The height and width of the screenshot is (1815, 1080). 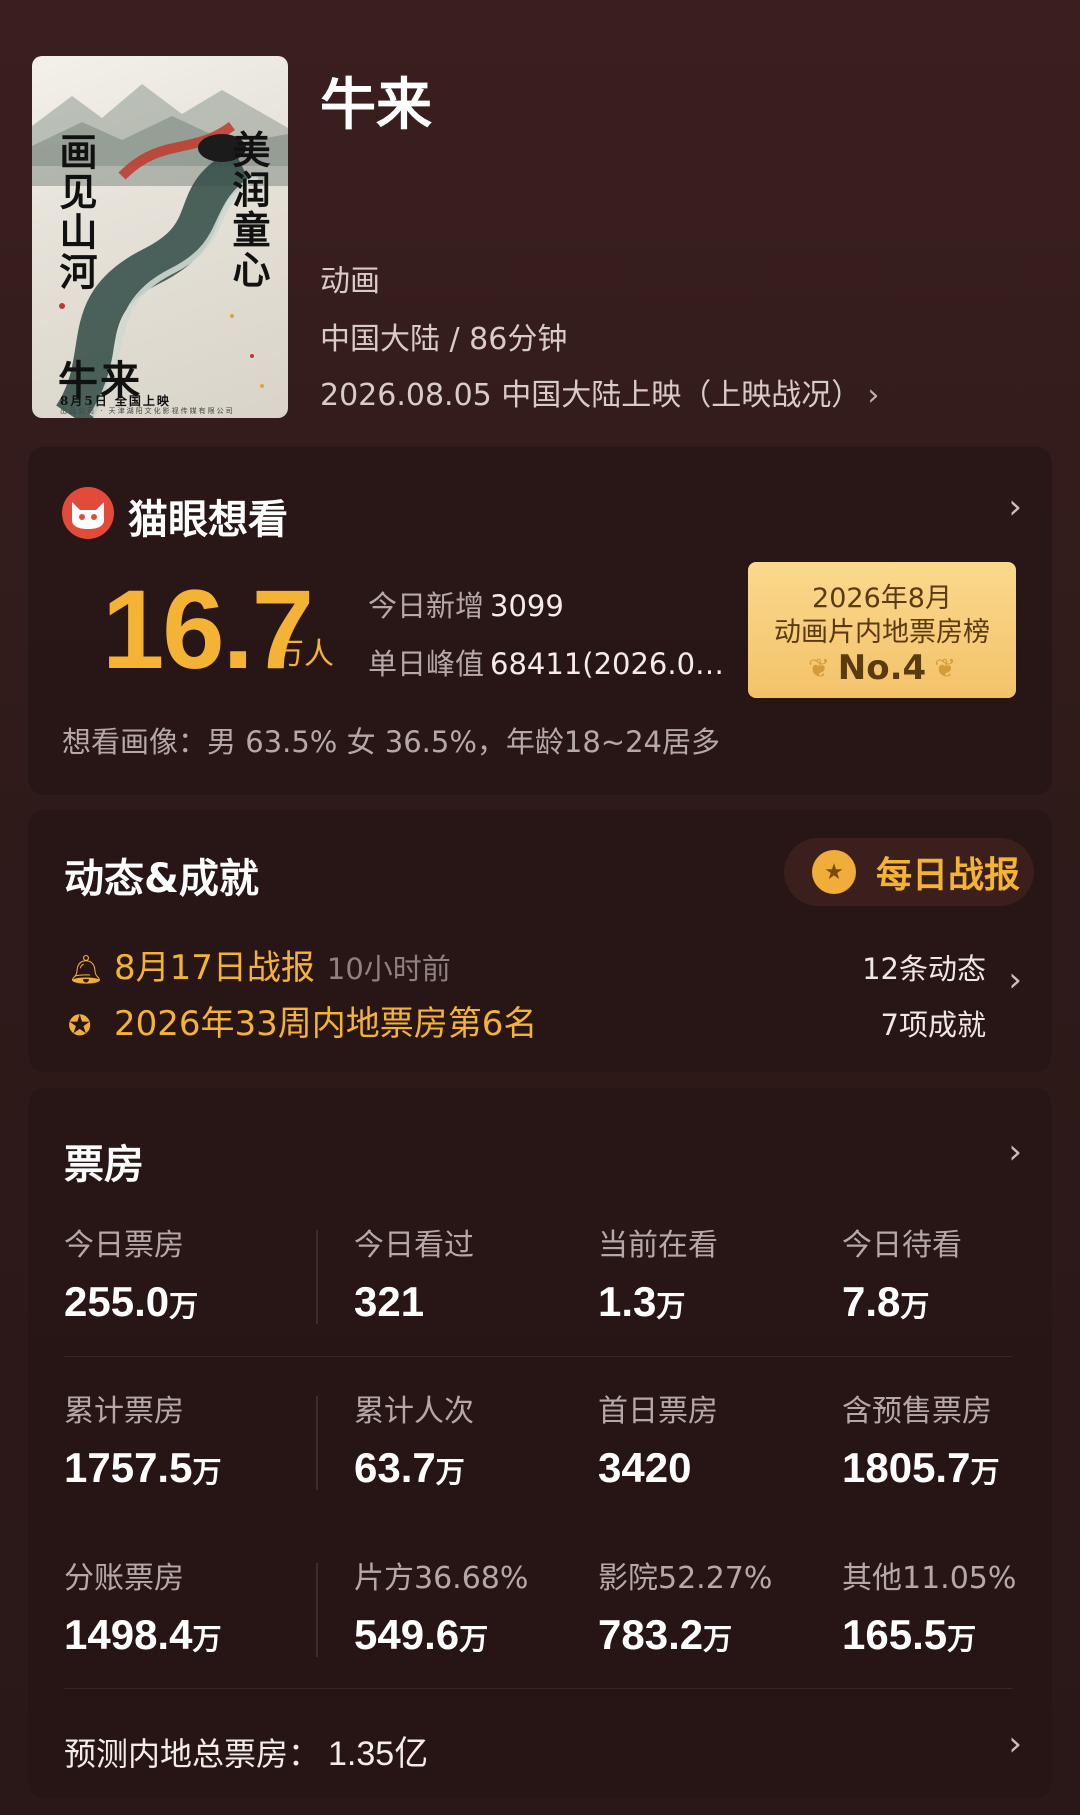 I want to click on box-office-title: 票房, so click(x=104, y=1165).